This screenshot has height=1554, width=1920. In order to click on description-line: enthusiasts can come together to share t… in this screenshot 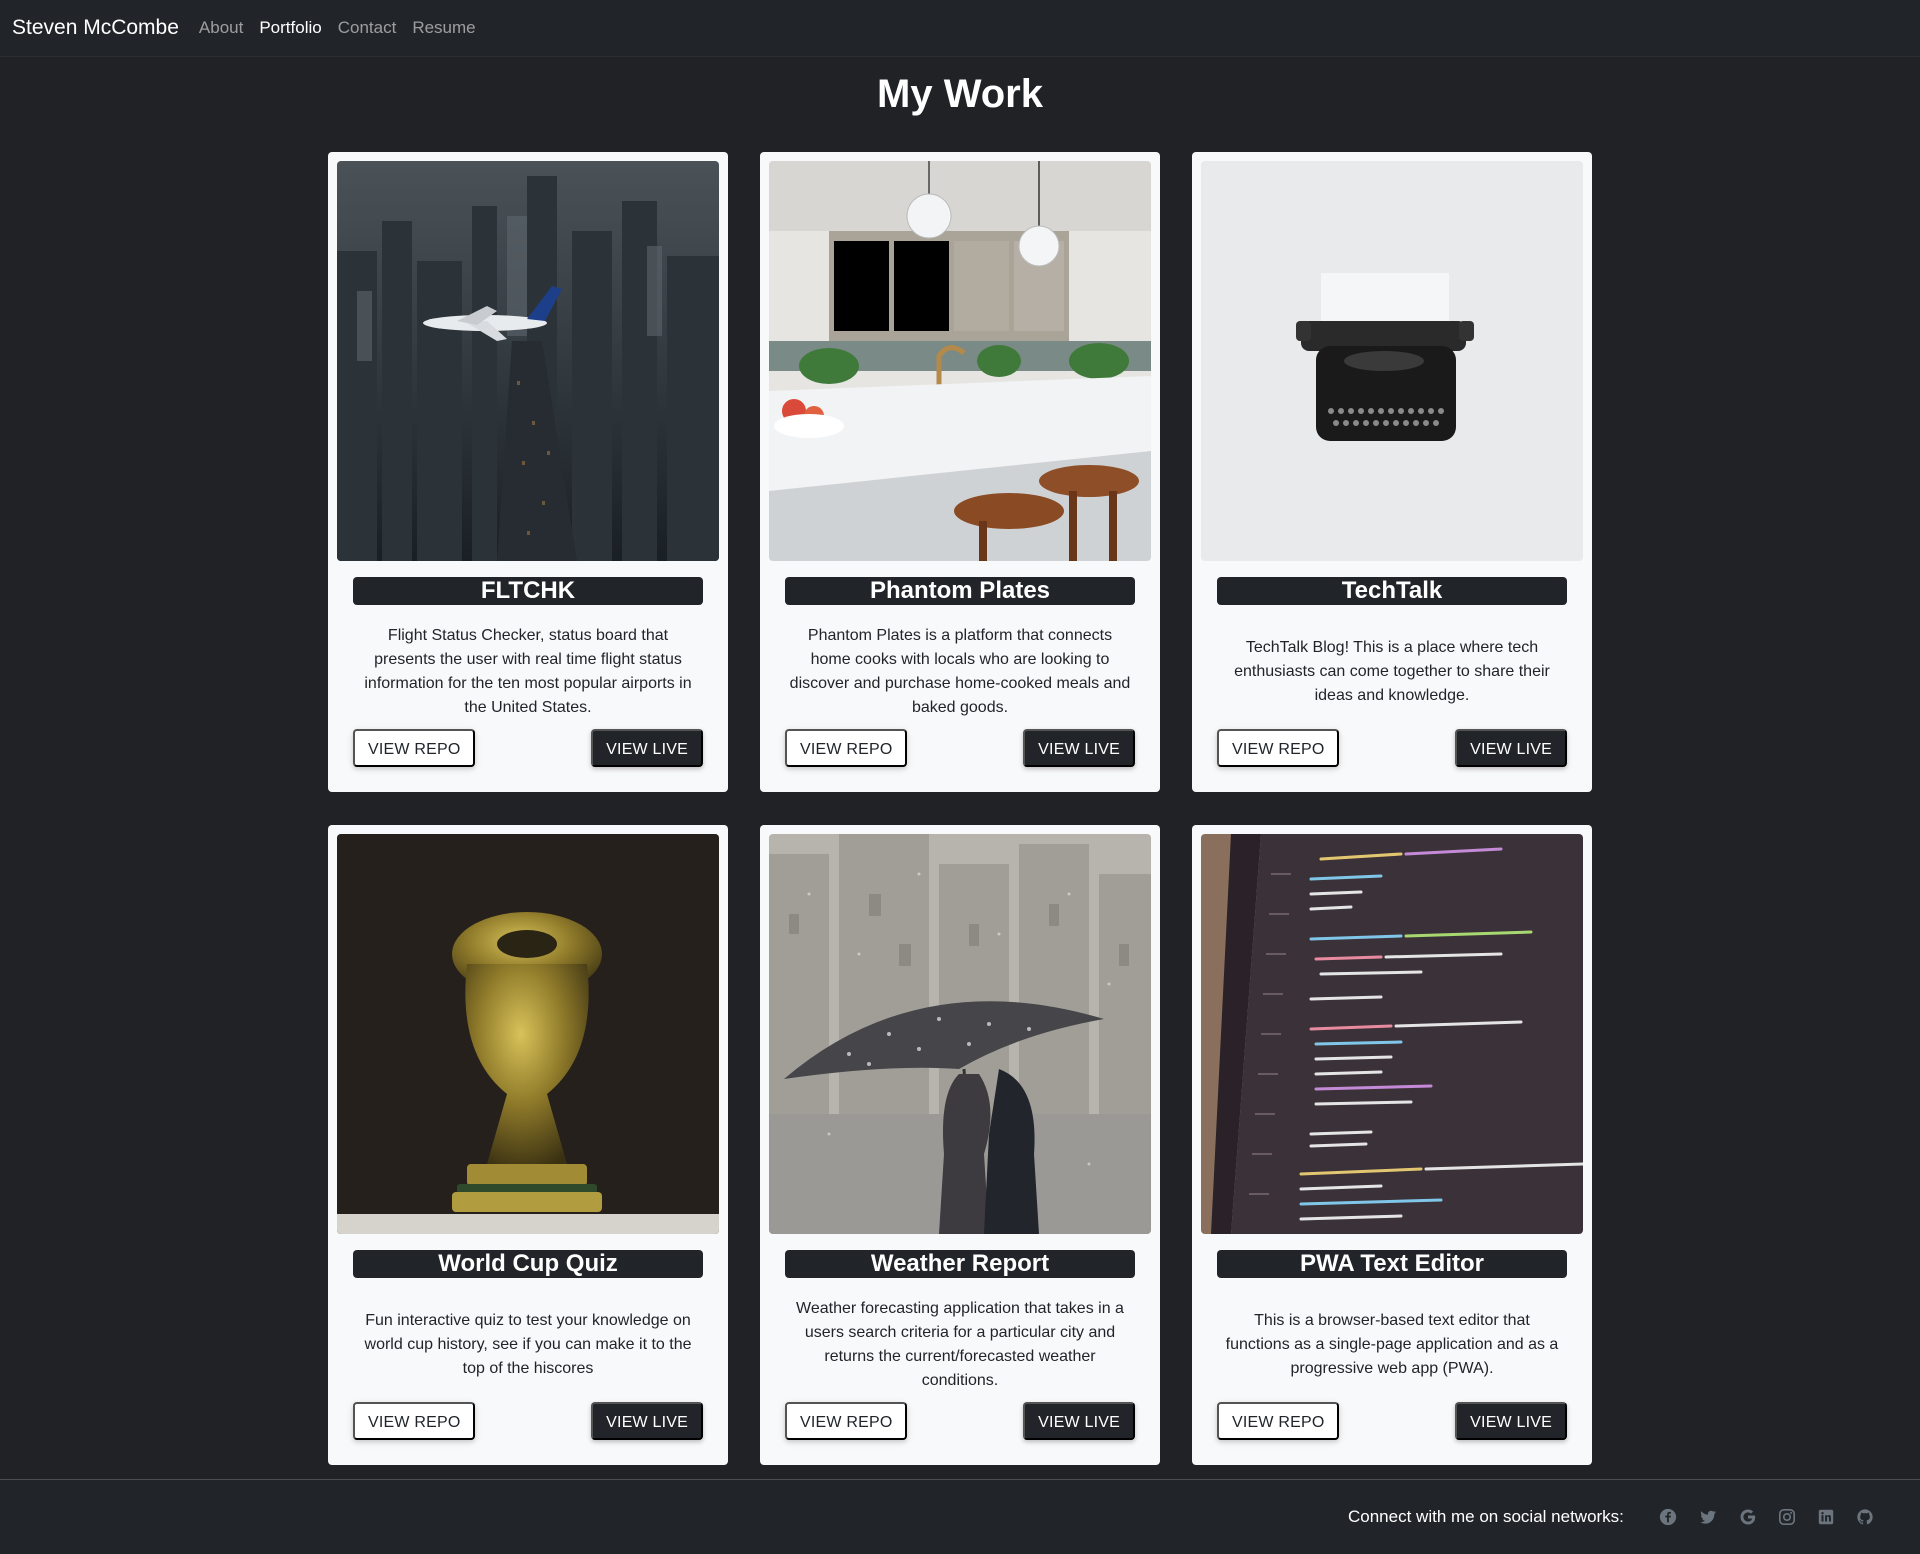, I will do `click(1392, 671)`.